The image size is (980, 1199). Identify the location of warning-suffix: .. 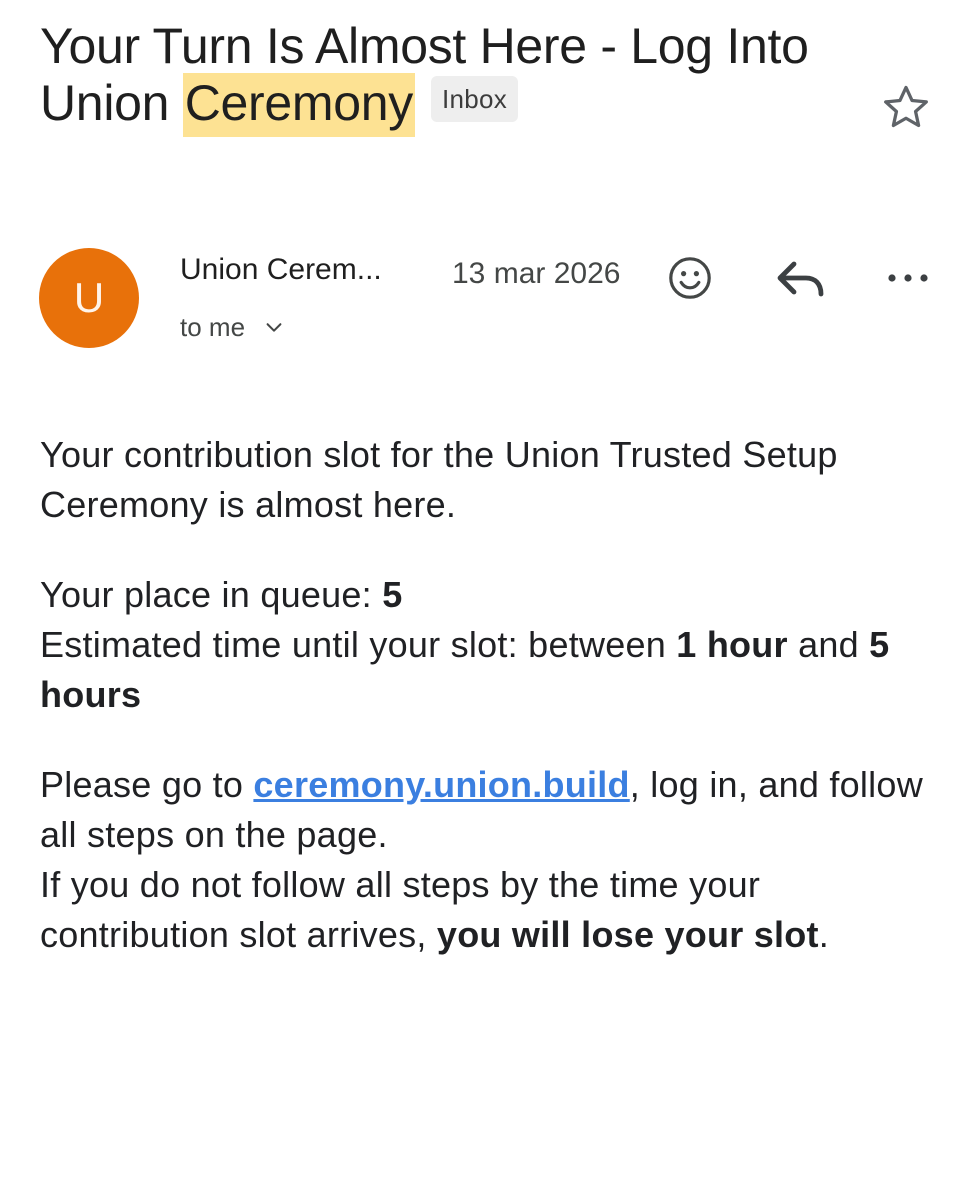
(824, 934).